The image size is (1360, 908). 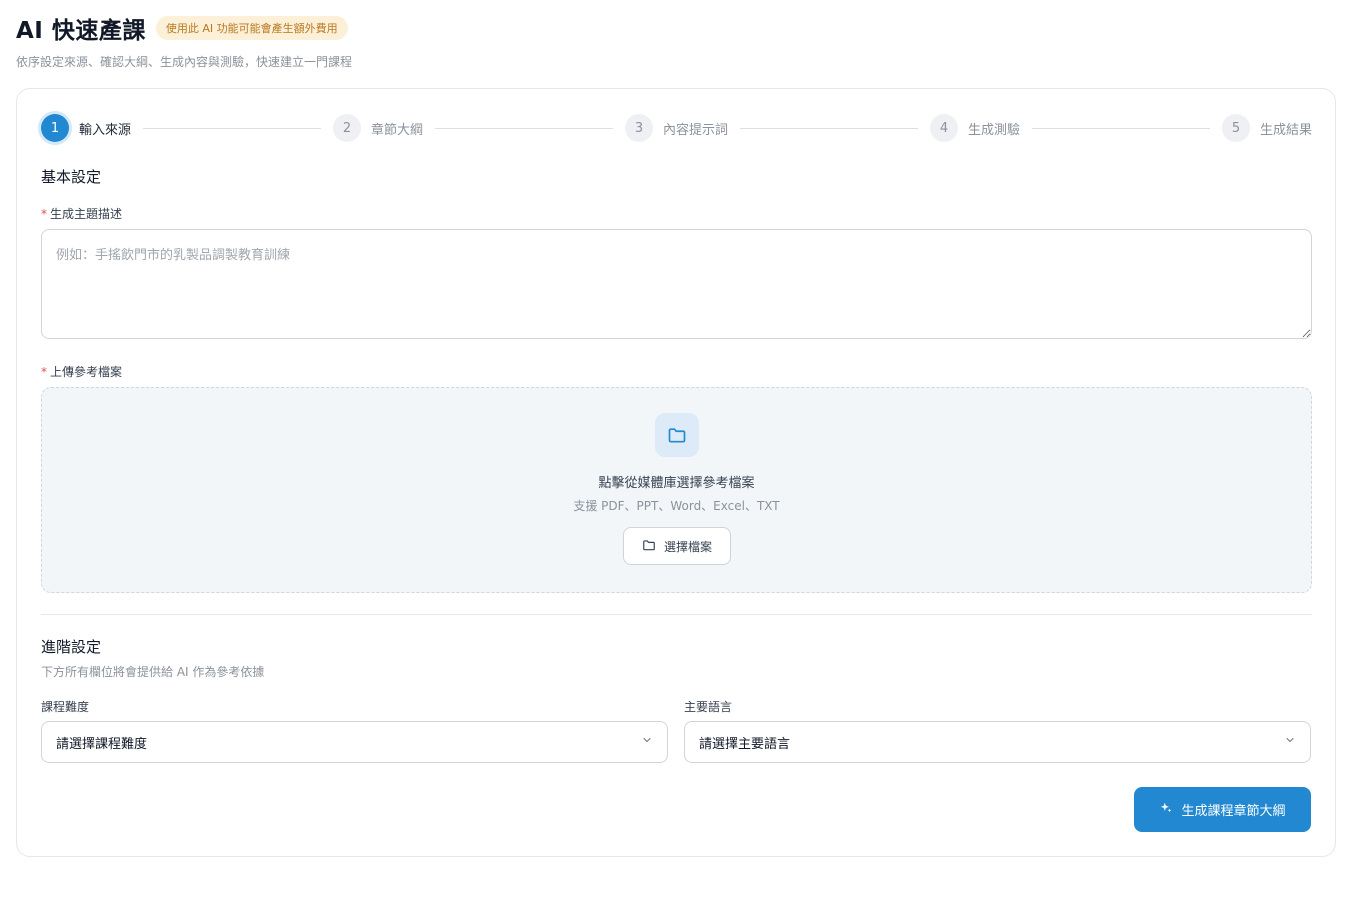 I want to click on upload-label-text: 上傳參考檔案, so click(x=86, y=372).